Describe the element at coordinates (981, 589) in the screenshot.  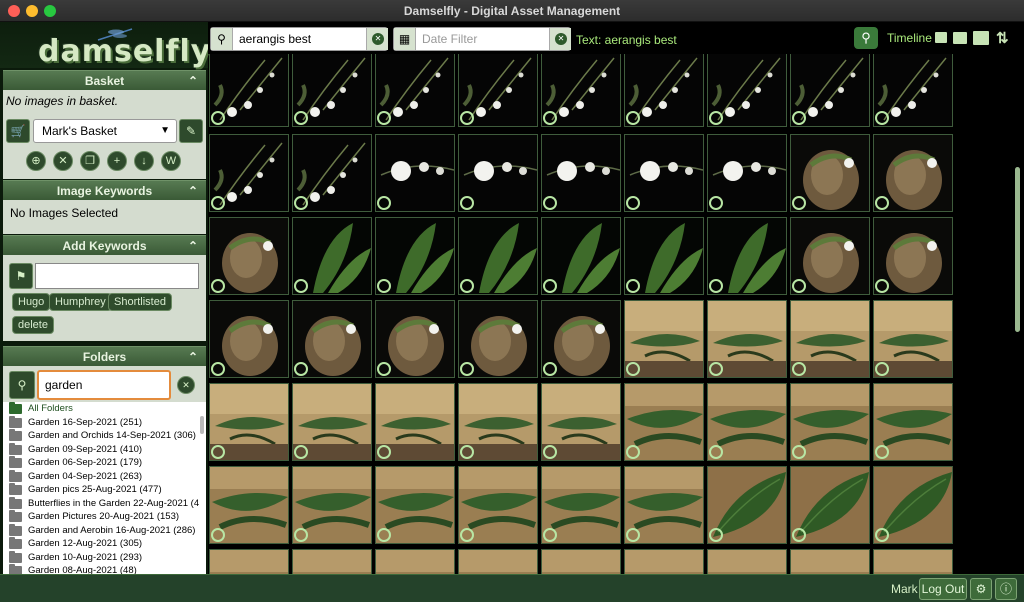
I see `gears-icon: ⚙` at that location.